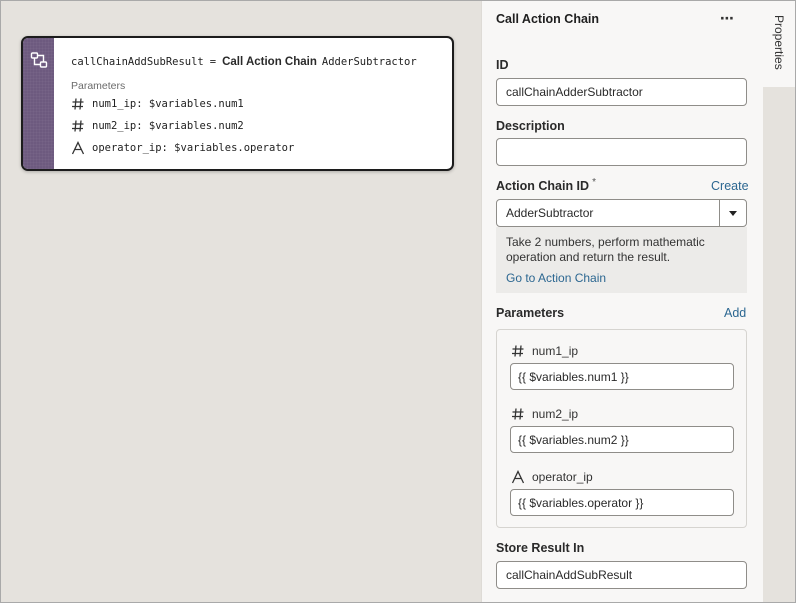 The image size is (796, 603). I want to click on dropdown-button, so click(732, 213).